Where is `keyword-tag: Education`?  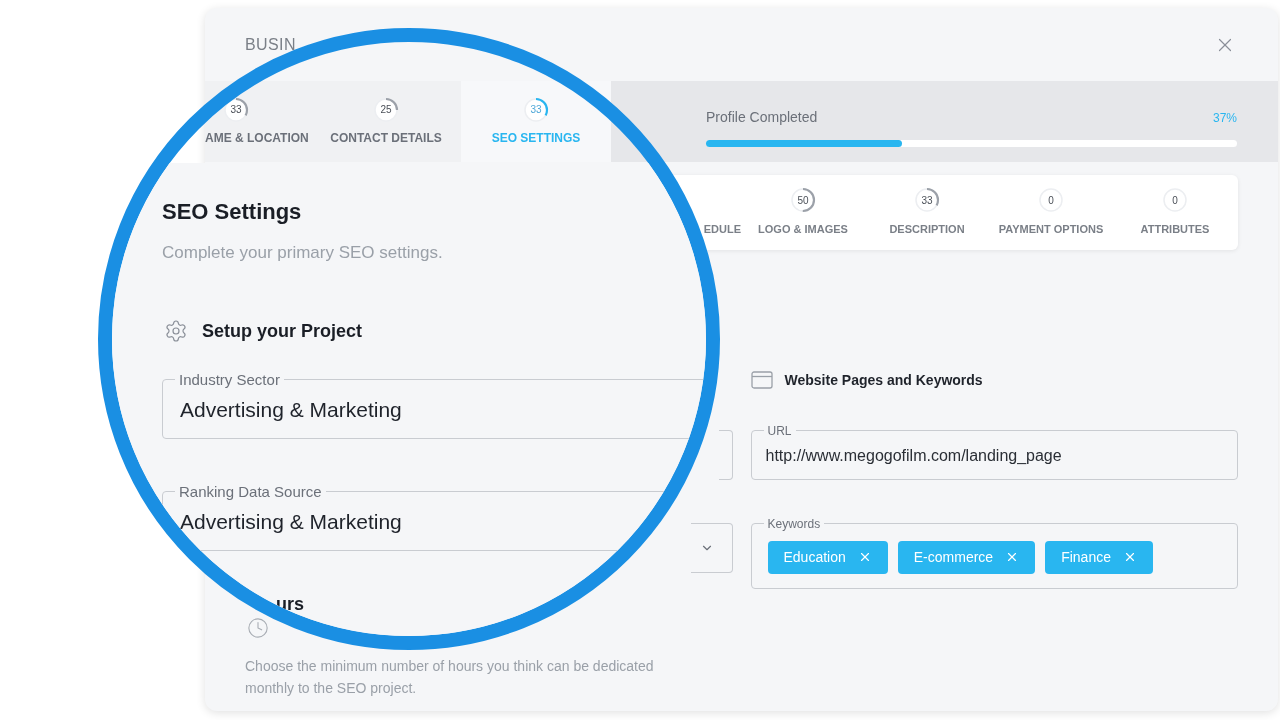
keyword-tag: Education is located at coordinates (827, 557).